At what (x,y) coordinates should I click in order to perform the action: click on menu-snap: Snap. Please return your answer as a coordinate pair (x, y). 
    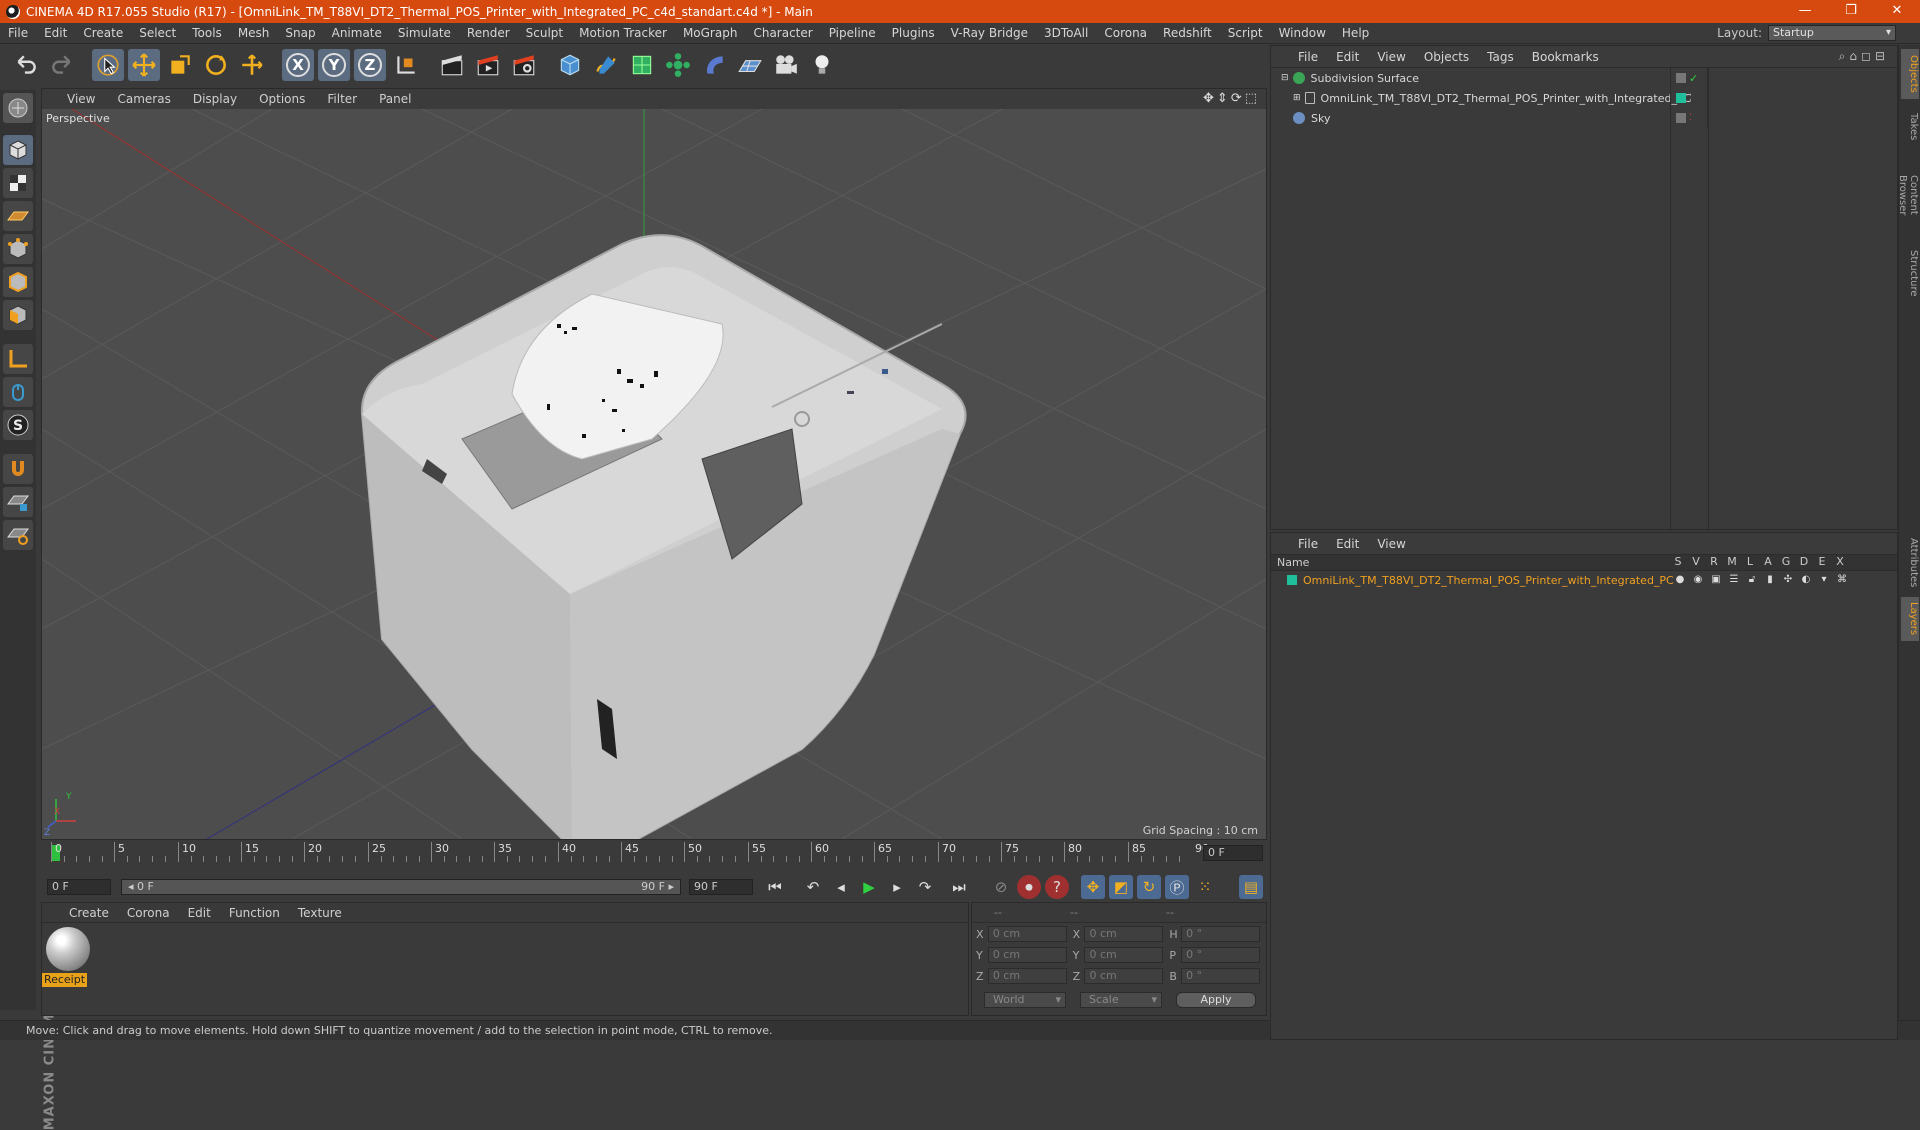
    Looking at the image, I should click on (300, 33).